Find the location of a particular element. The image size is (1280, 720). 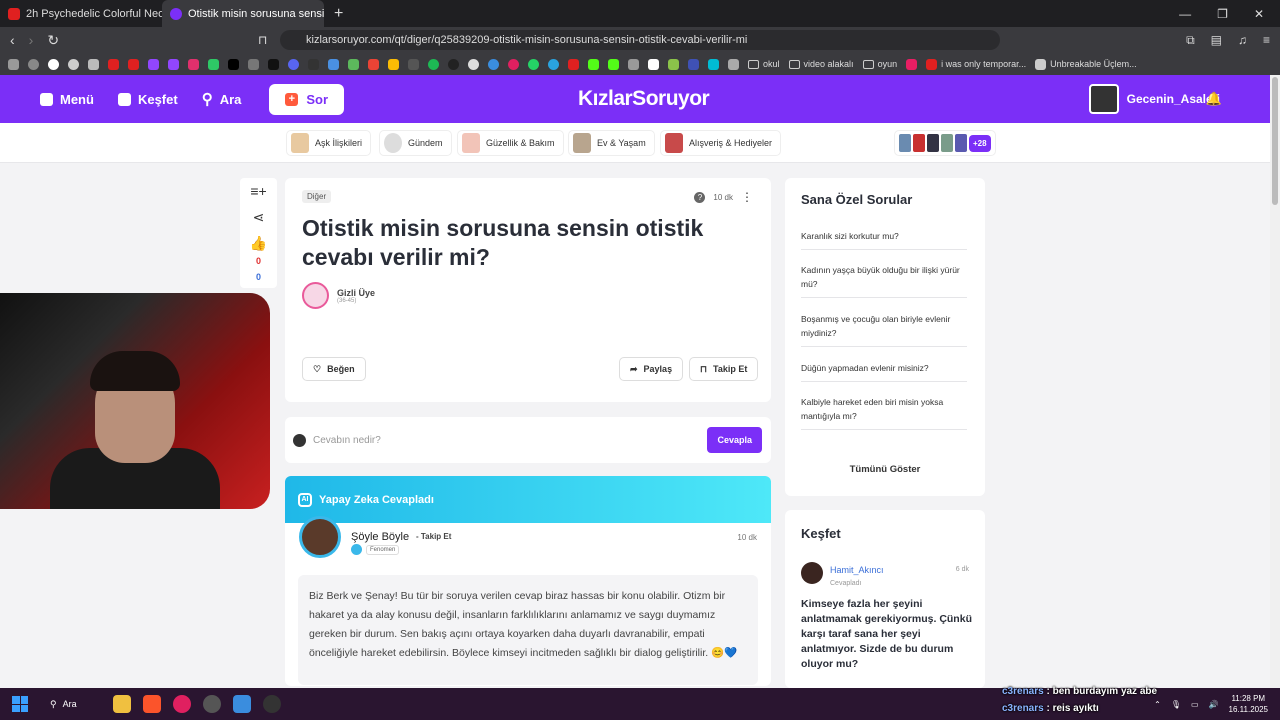

history-icon is located at coordinates (33, 64).